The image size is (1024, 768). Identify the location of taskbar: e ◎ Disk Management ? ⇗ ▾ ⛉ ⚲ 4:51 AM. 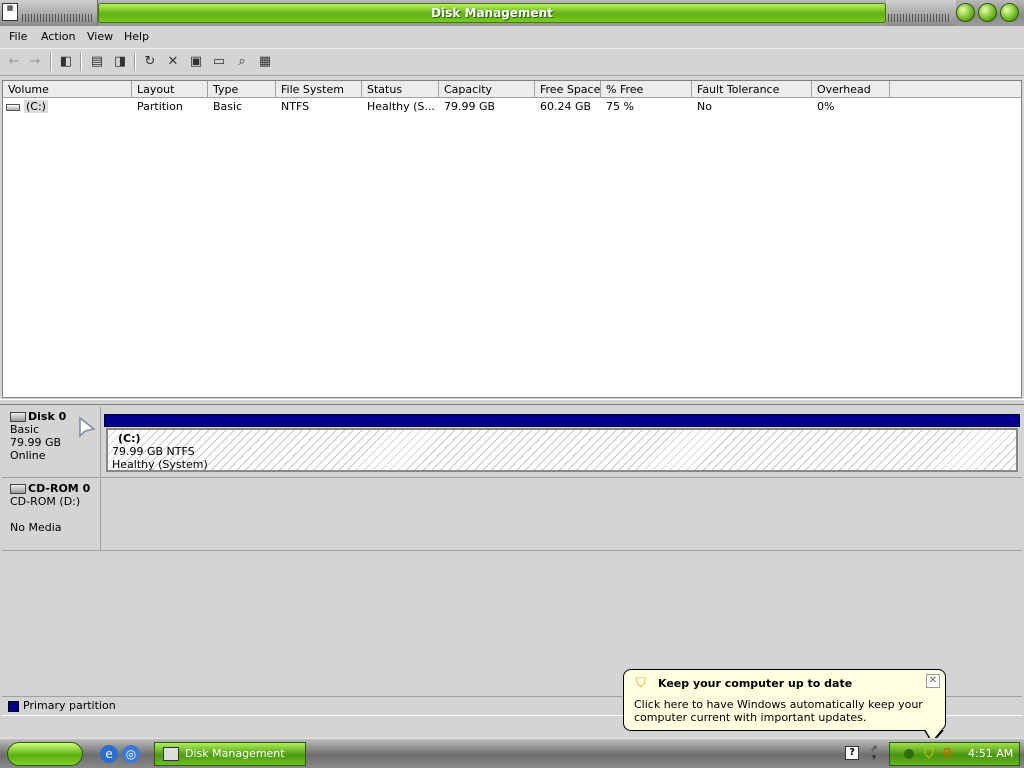
(512, 753).